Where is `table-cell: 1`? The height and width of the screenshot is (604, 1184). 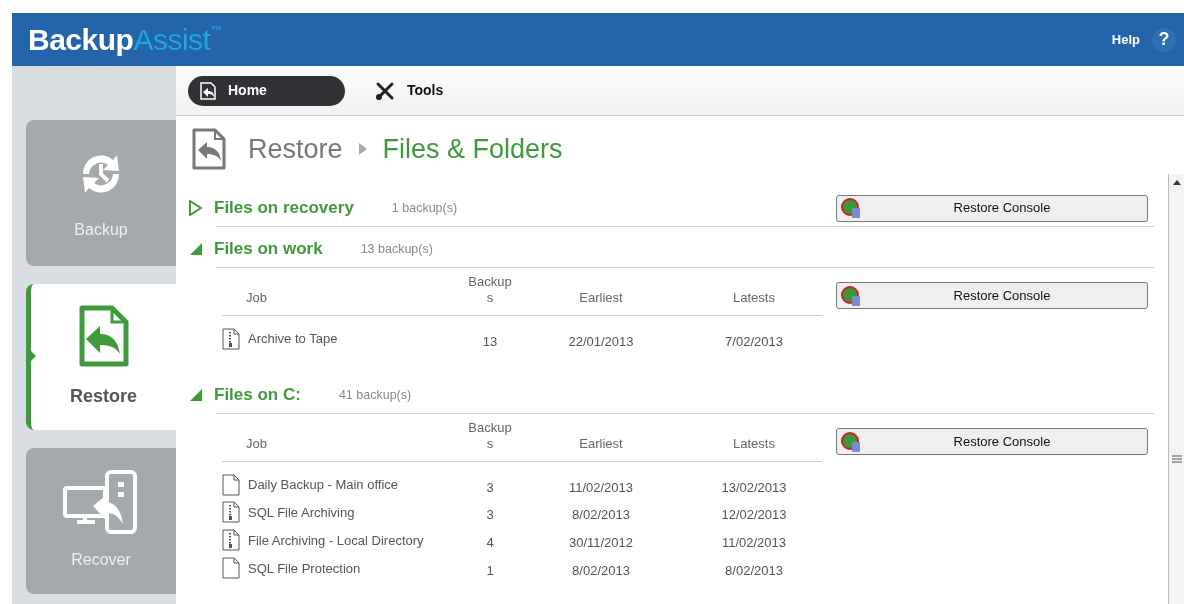 table-cell: 1 is located at coordinates (490, 571).